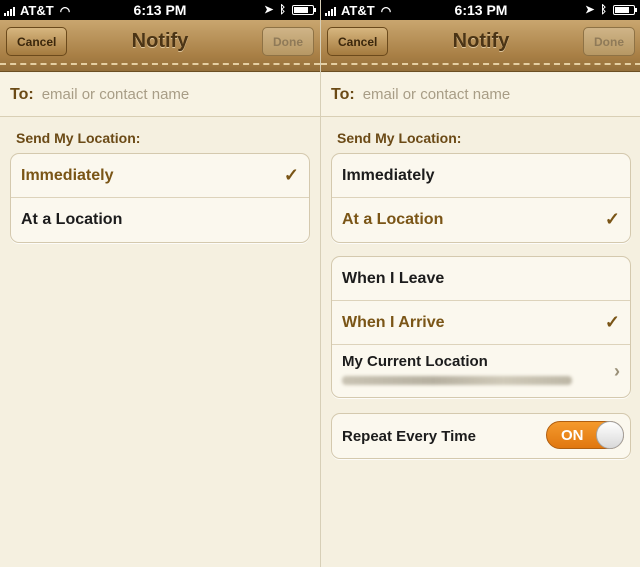  I want to click on current-location-label: My Current Location, so click(415, 361).